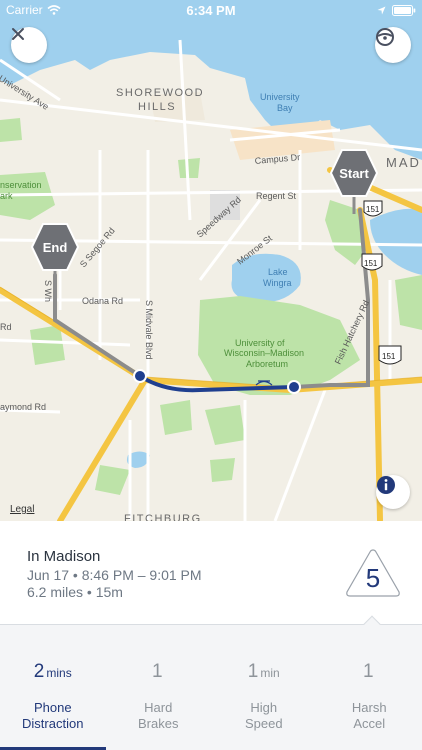  I want to click on status-bar: Carrier 6:34 PM, so click(211, 10).